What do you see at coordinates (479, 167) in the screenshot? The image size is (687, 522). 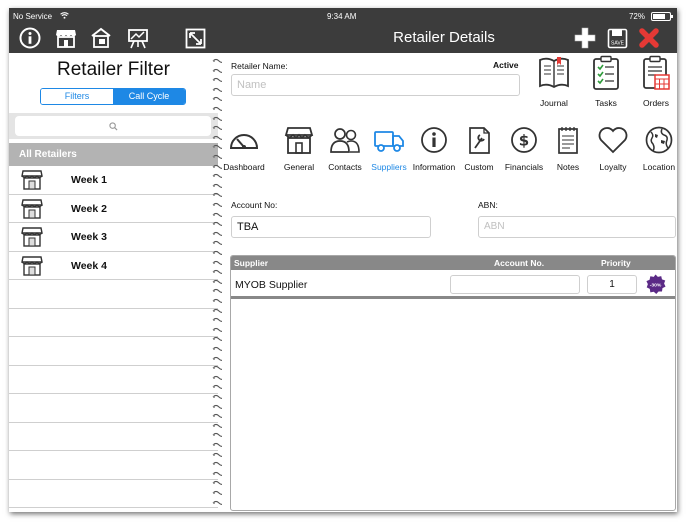 I see `tab-label: Custom` at bounding box center [479, 167].